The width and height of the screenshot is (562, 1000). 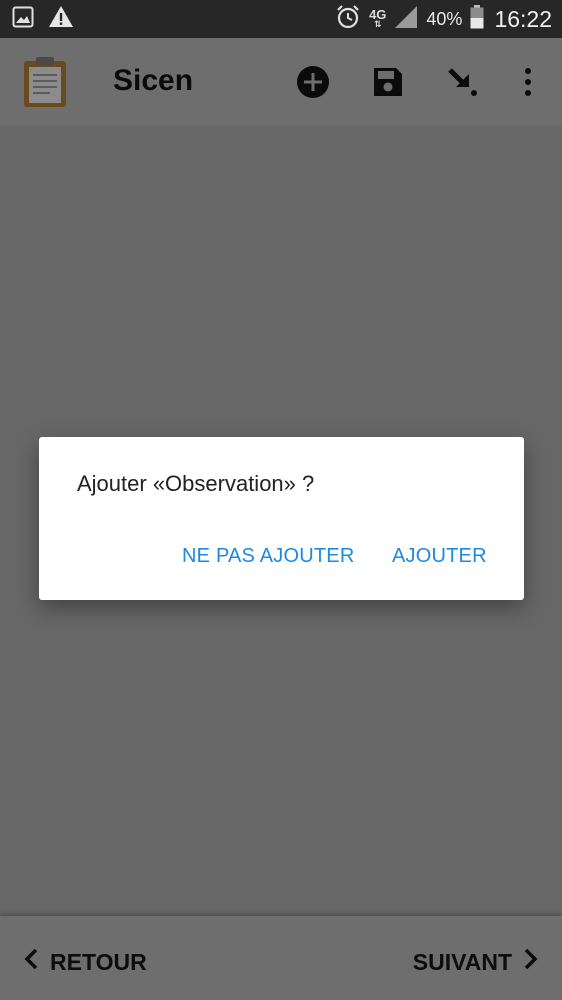 What do you see at coordinates (388, 82) in the screenshot?
I see `save-icon` at bounding box center [388, 82].